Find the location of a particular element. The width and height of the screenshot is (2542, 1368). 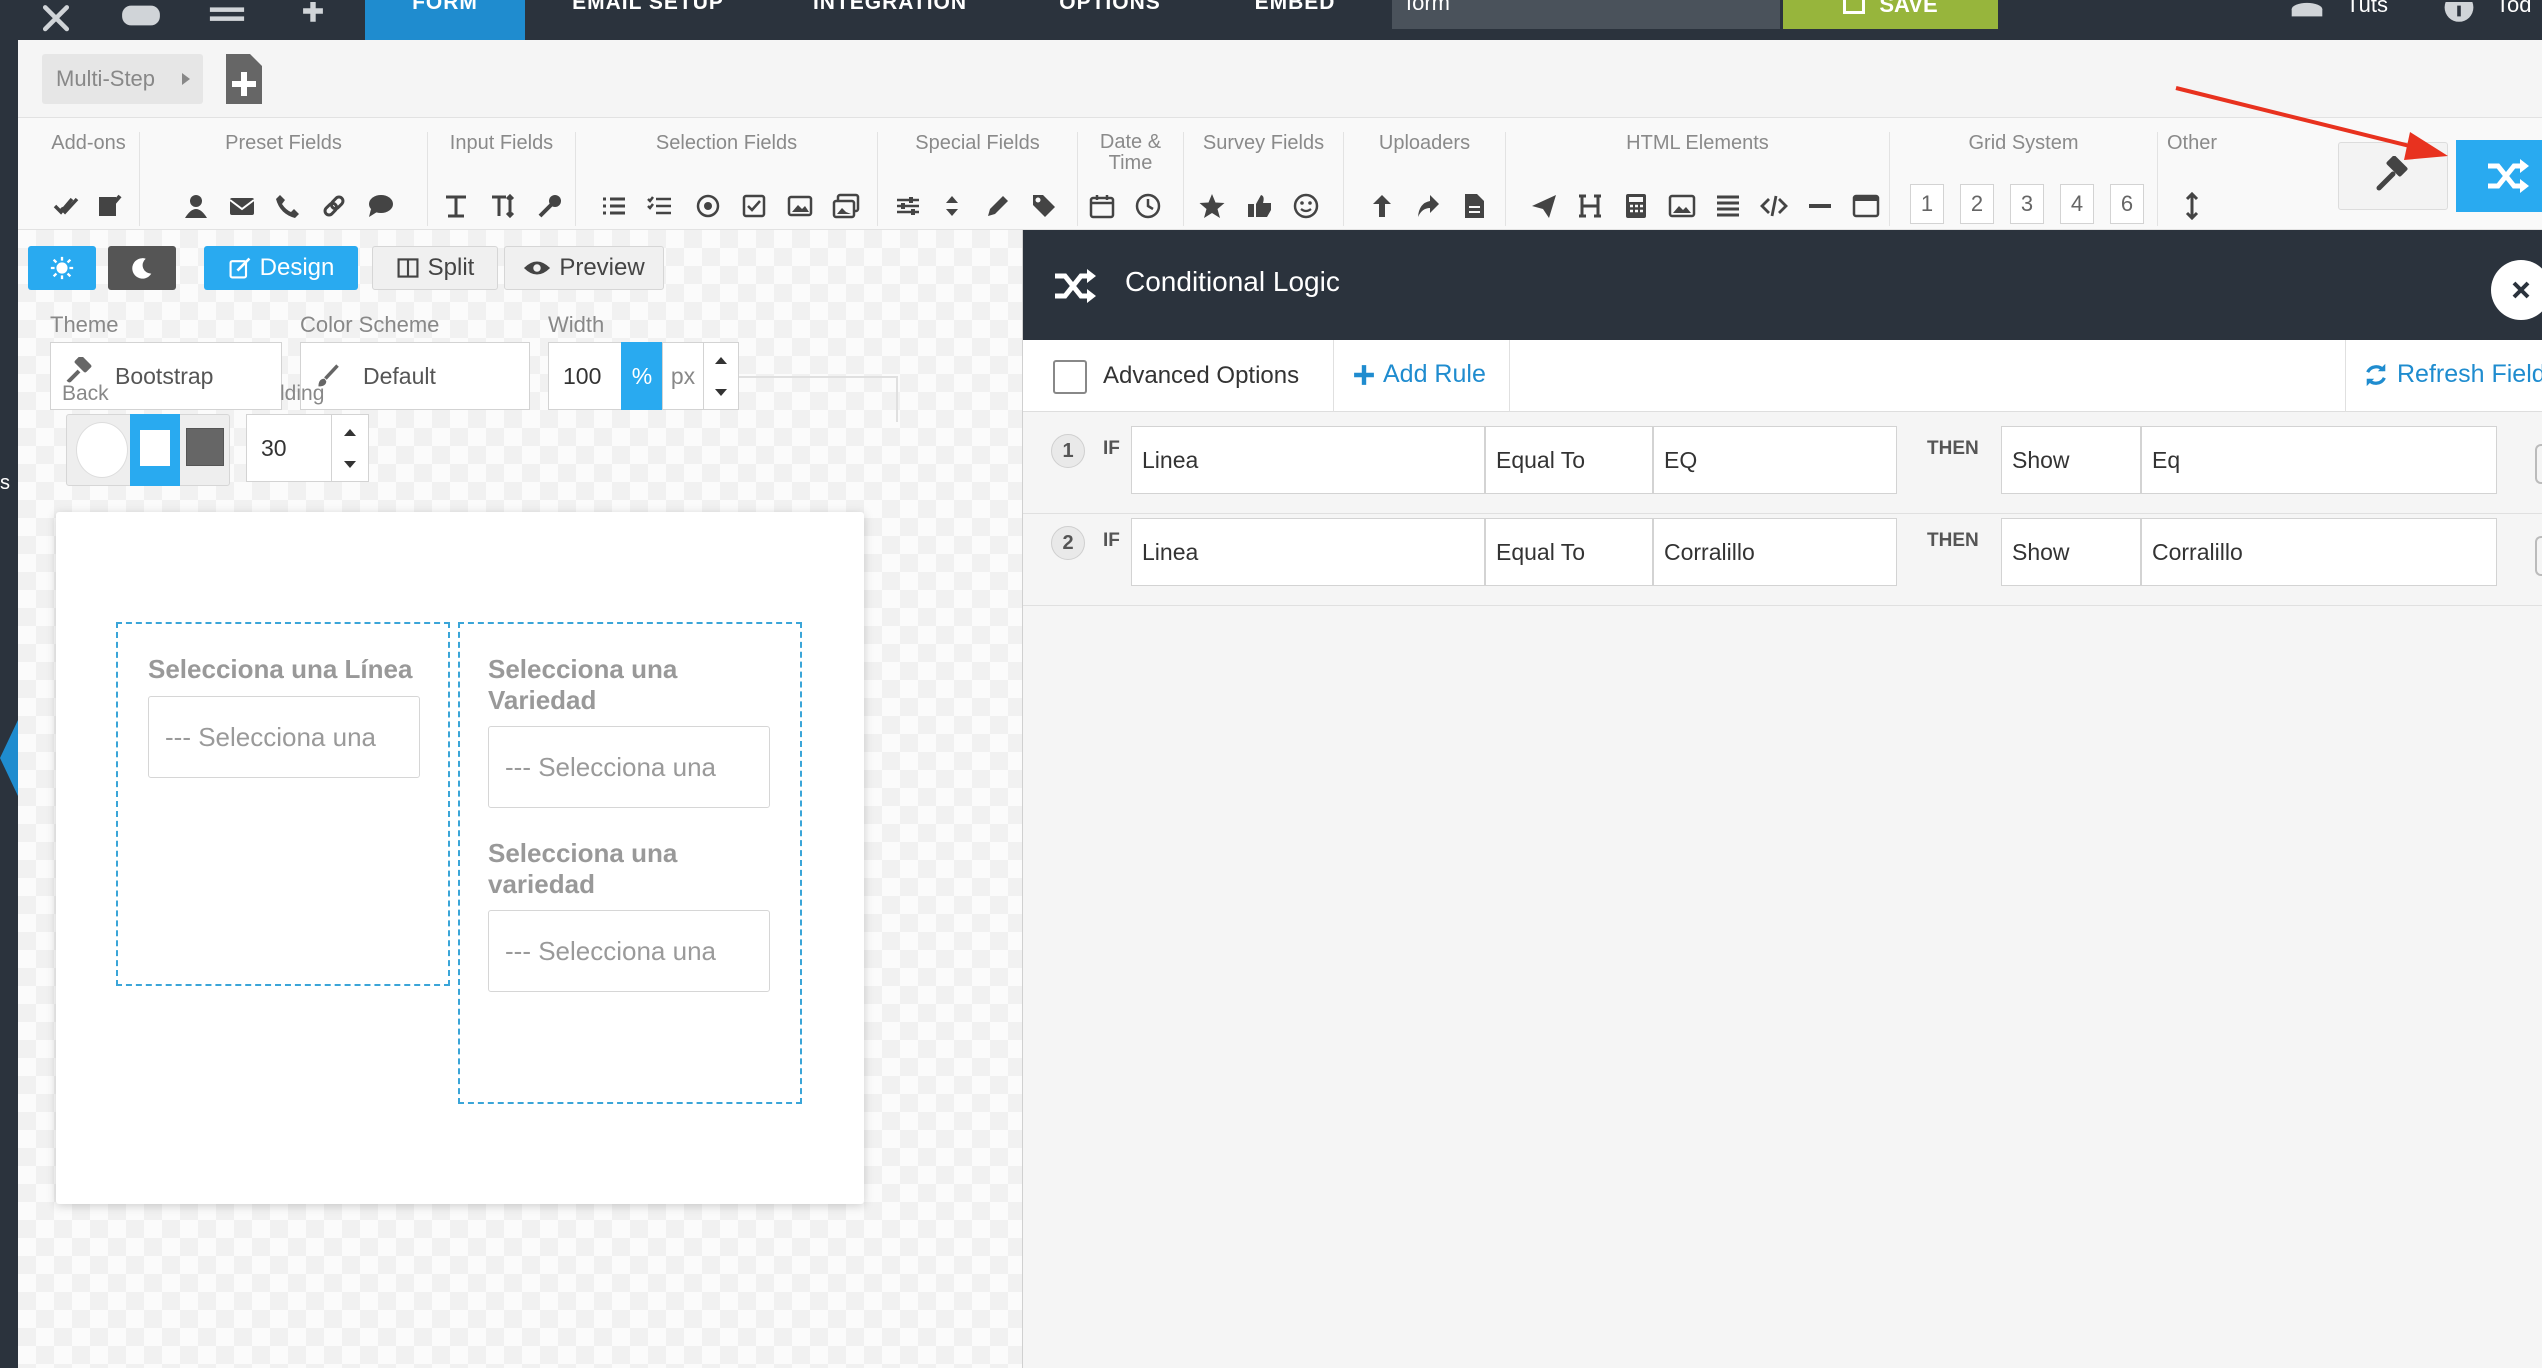

grid-4-button: 4 is located at coordinates (2077, 204).